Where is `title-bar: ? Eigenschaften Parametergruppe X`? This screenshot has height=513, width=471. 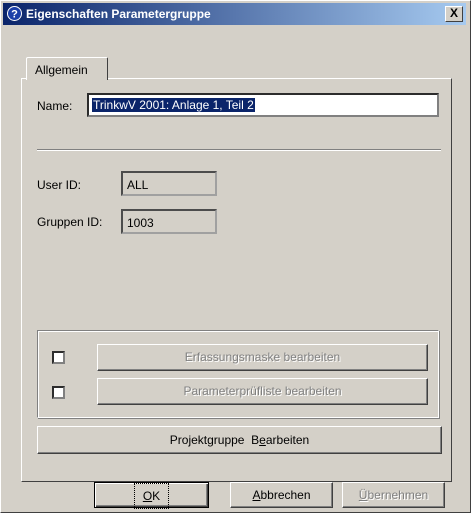
title-bar: ? Eigenschaften Parametergruppe X is located at coordinates (234, 14).